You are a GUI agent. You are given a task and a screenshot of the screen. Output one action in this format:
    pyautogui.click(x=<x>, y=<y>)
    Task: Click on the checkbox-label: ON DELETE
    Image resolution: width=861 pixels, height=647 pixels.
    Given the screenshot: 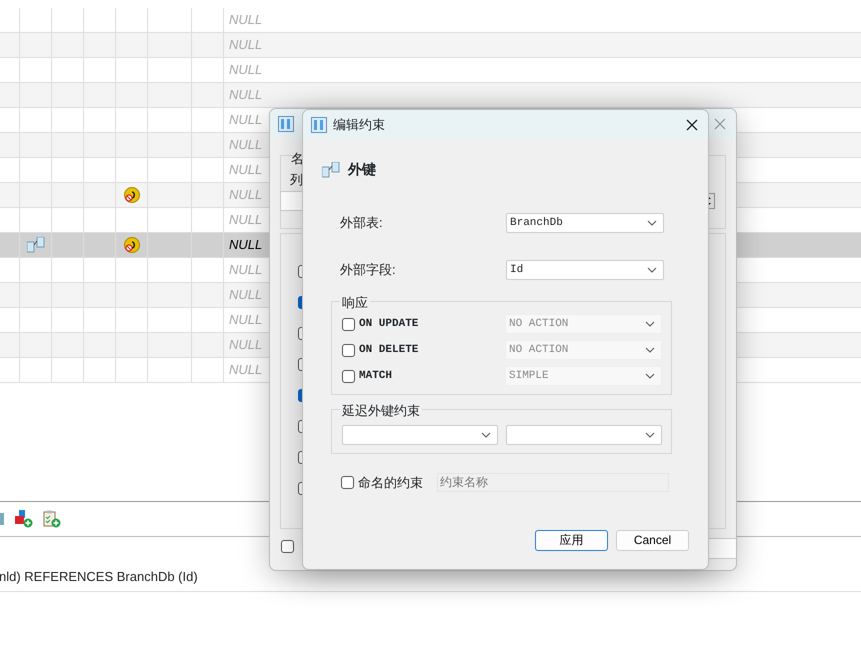 What is the action you would take?
    pyautogui.click(x=388, y=350)
    